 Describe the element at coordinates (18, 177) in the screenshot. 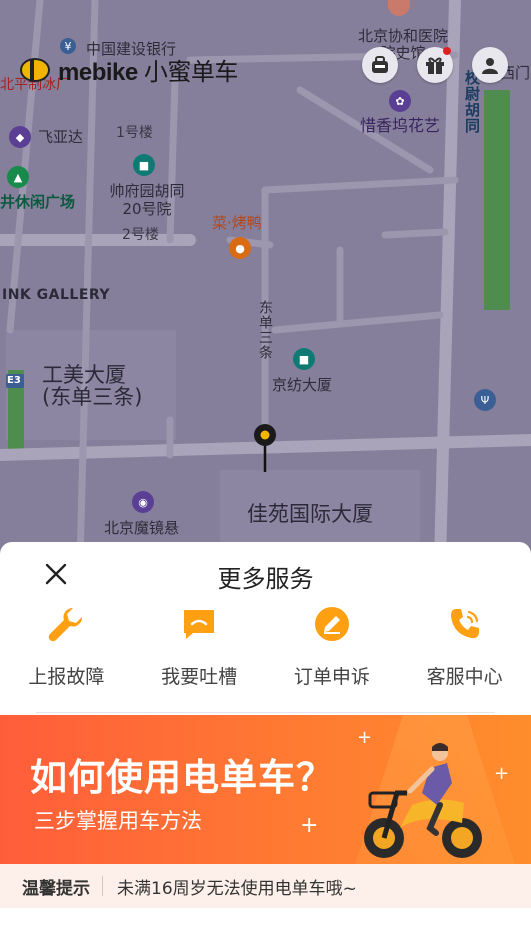

I see `poi-park-icon: ▲` at that location.